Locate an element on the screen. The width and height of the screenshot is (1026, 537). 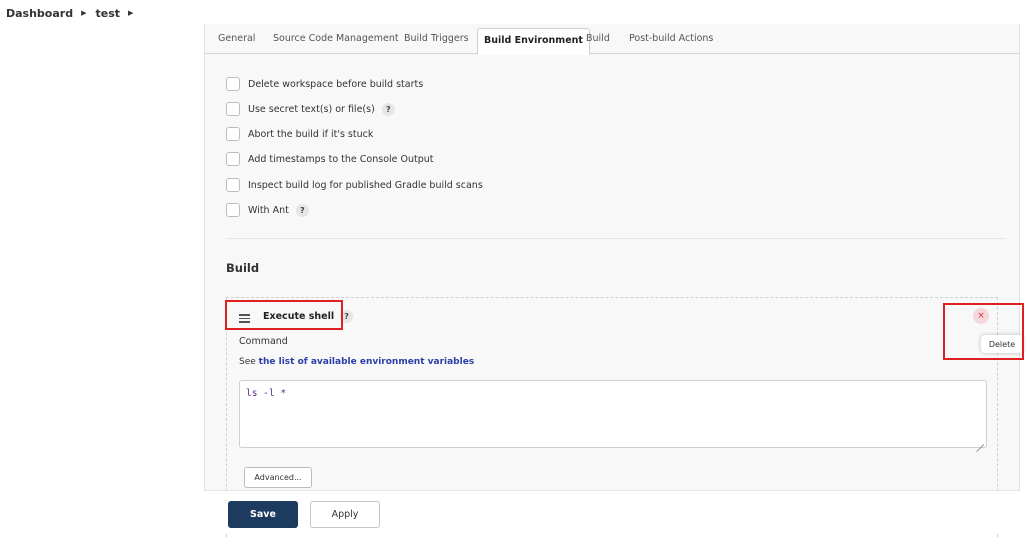
tab-general: General is located at coordinates (236, 38).